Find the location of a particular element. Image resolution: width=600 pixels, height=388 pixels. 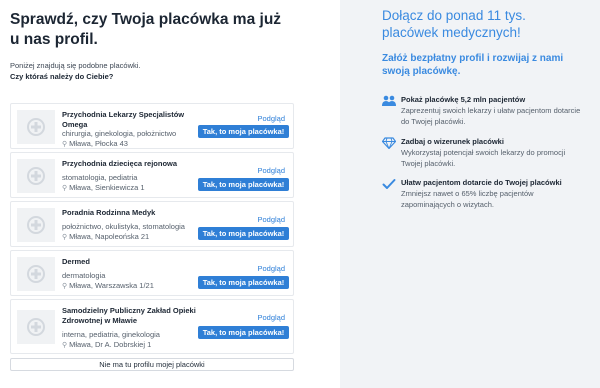

clinic-address: ⚲ Mława, Płocka 43 is located at coordinates (95, 143).